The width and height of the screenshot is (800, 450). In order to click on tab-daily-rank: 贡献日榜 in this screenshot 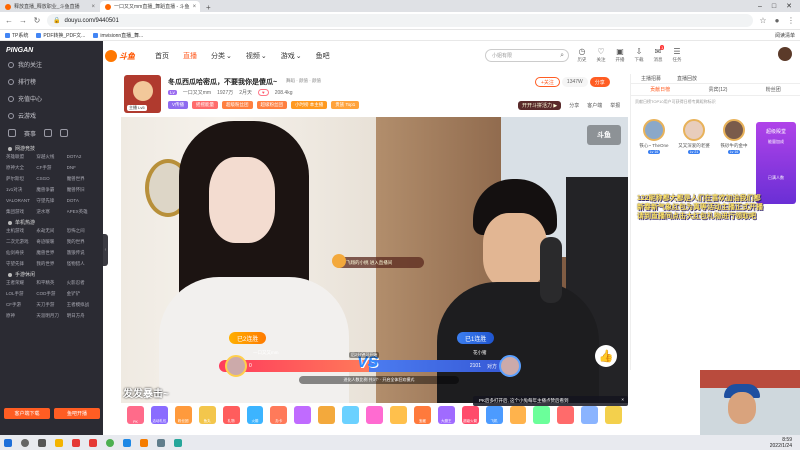, I will do `click(660, 89)`.